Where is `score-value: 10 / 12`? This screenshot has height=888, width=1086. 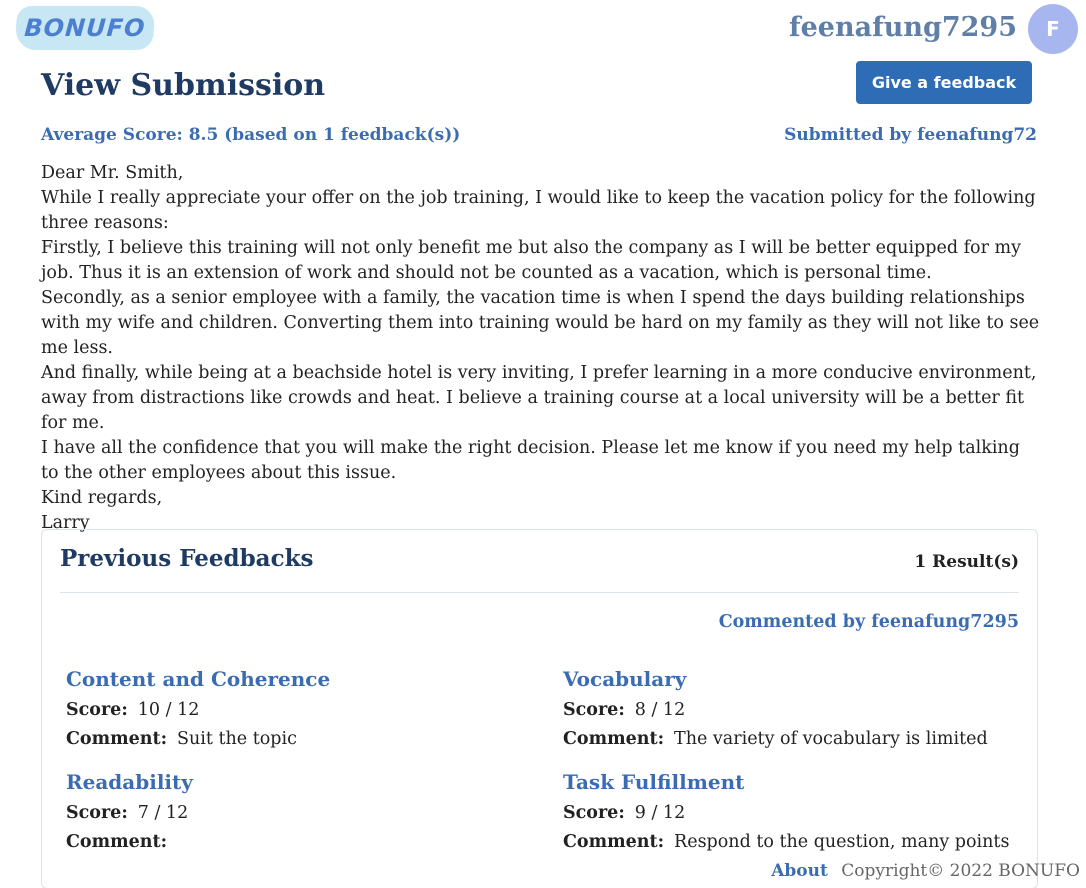 score-value: 10 / 12 is located at coordinates (168, 710).